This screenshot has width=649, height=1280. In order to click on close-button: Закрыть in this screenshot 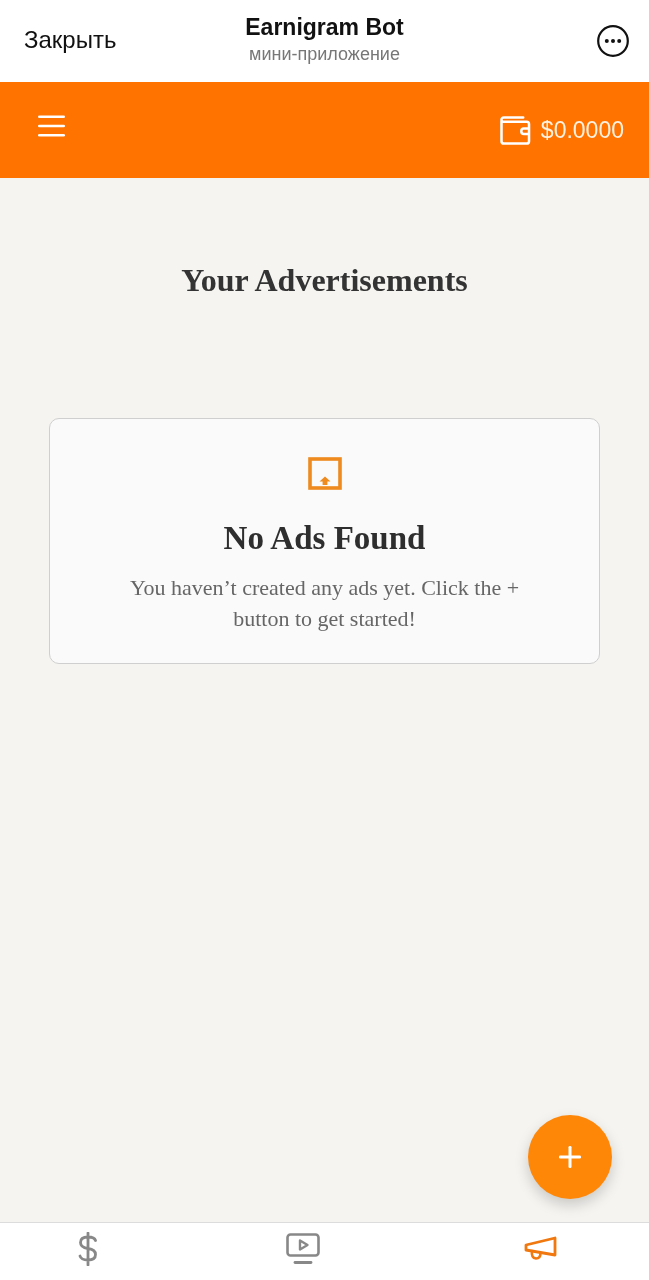, I will do `click(70, 40)`.